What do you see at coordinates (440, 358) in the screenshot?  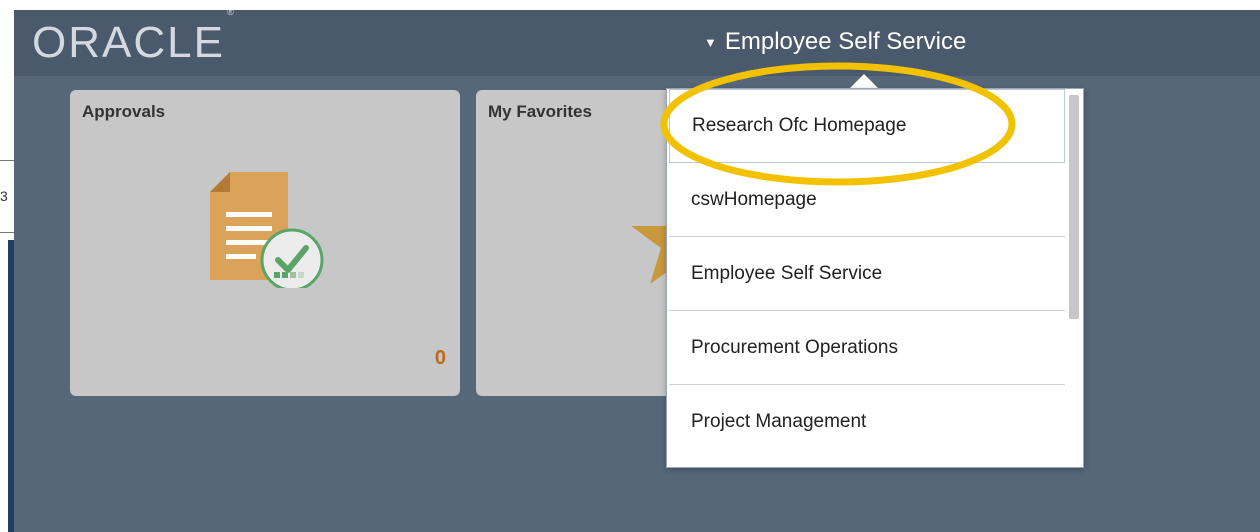 I see `approvals-count: 0` at bounding box center [440, 358].